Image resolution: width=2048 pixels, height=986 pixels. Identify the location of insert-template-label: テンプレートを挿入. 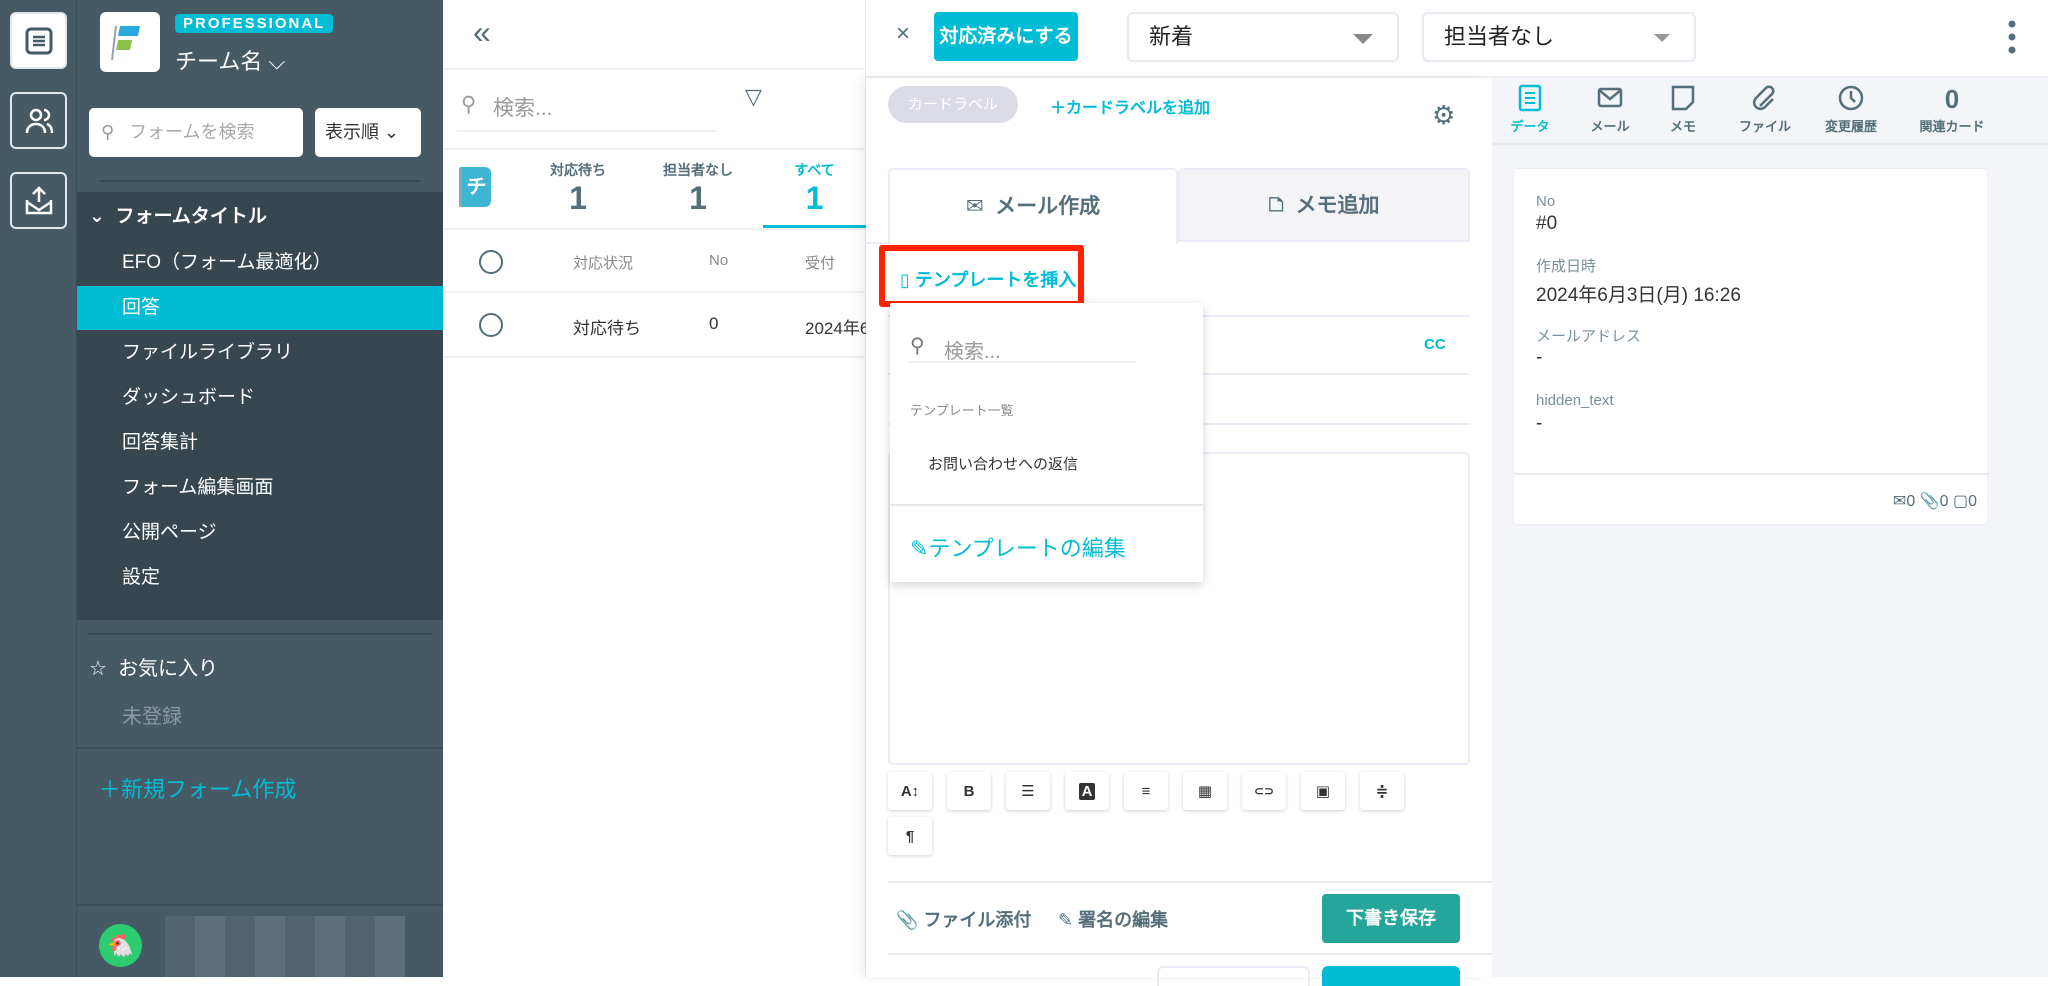
(995, 280).